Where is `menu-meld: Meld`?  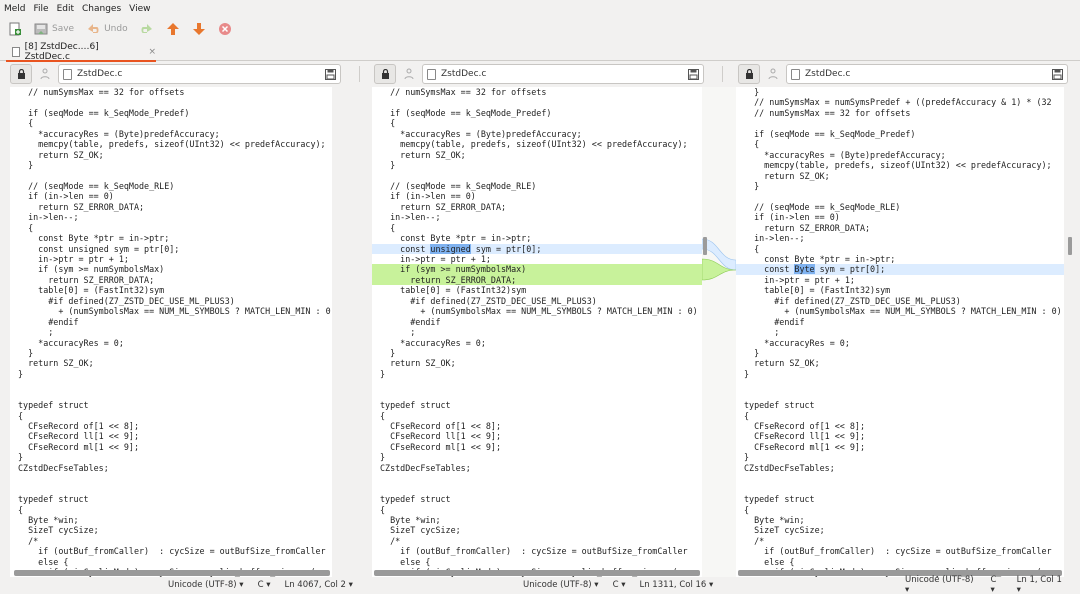
menu-meld: Meld is located at coordinates (15, 9).